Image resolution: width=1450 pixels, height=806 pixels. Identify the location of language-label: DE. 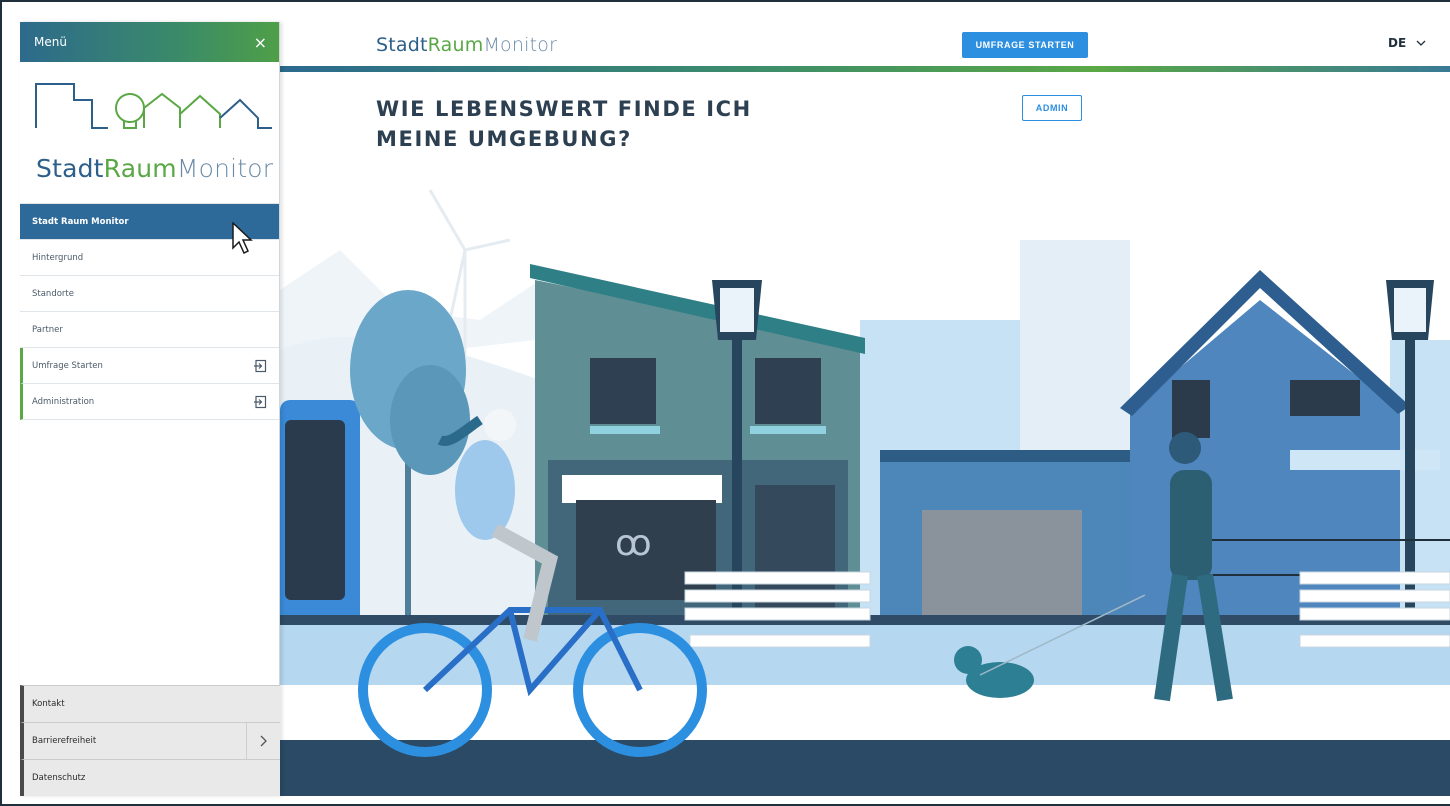
(1397, 43).